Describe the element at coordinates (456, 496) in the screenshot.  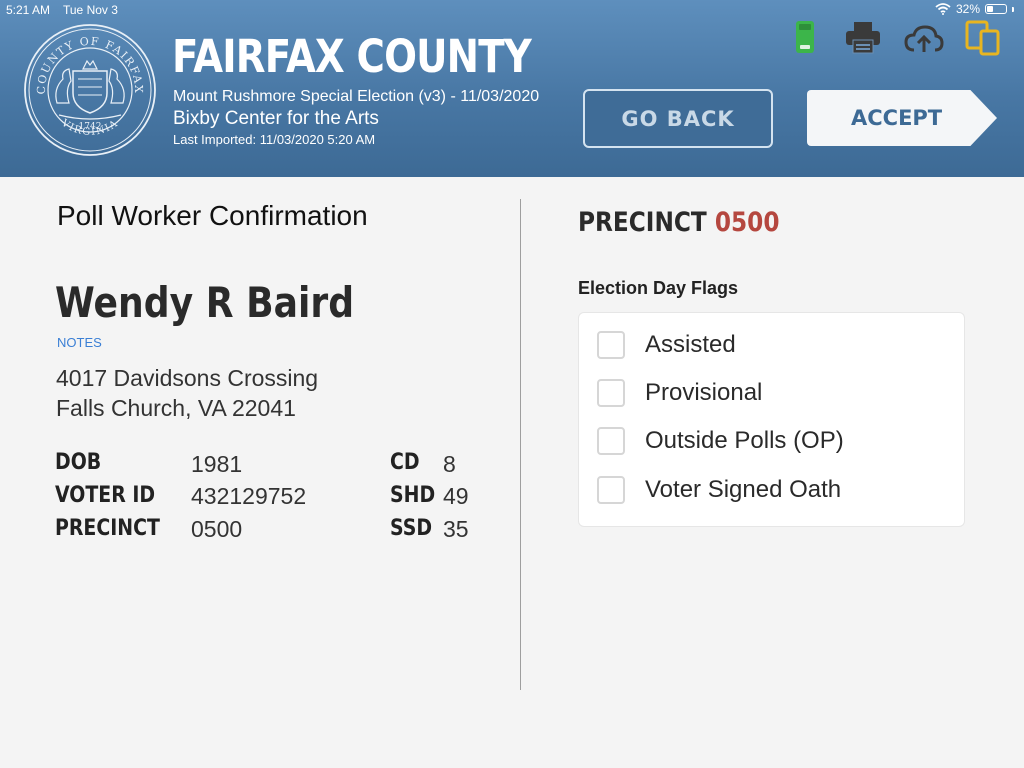
I see `shd-value: 49` at that location.